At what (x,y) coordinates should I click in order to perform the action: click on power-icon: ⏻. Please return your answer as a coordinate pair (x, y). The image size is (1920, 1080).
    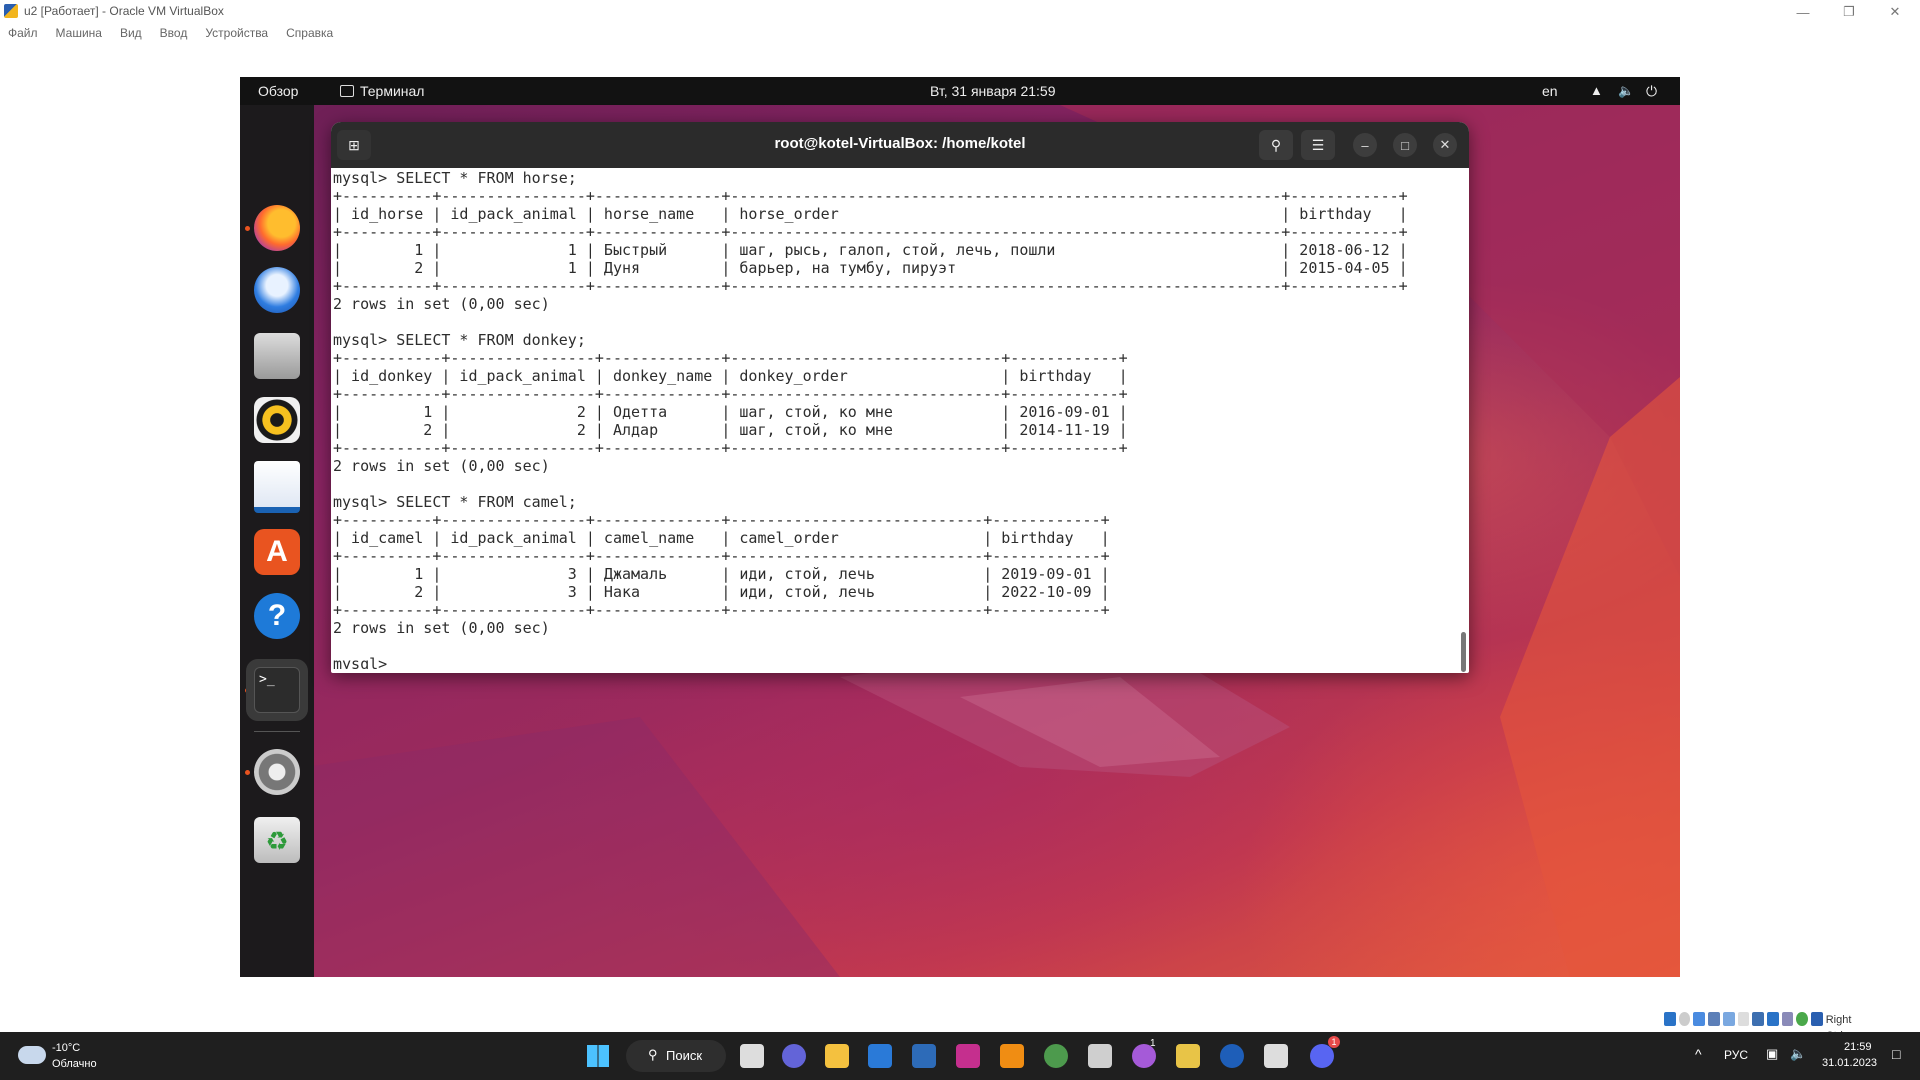
    Looking at the image, I should click on (1651, 91).